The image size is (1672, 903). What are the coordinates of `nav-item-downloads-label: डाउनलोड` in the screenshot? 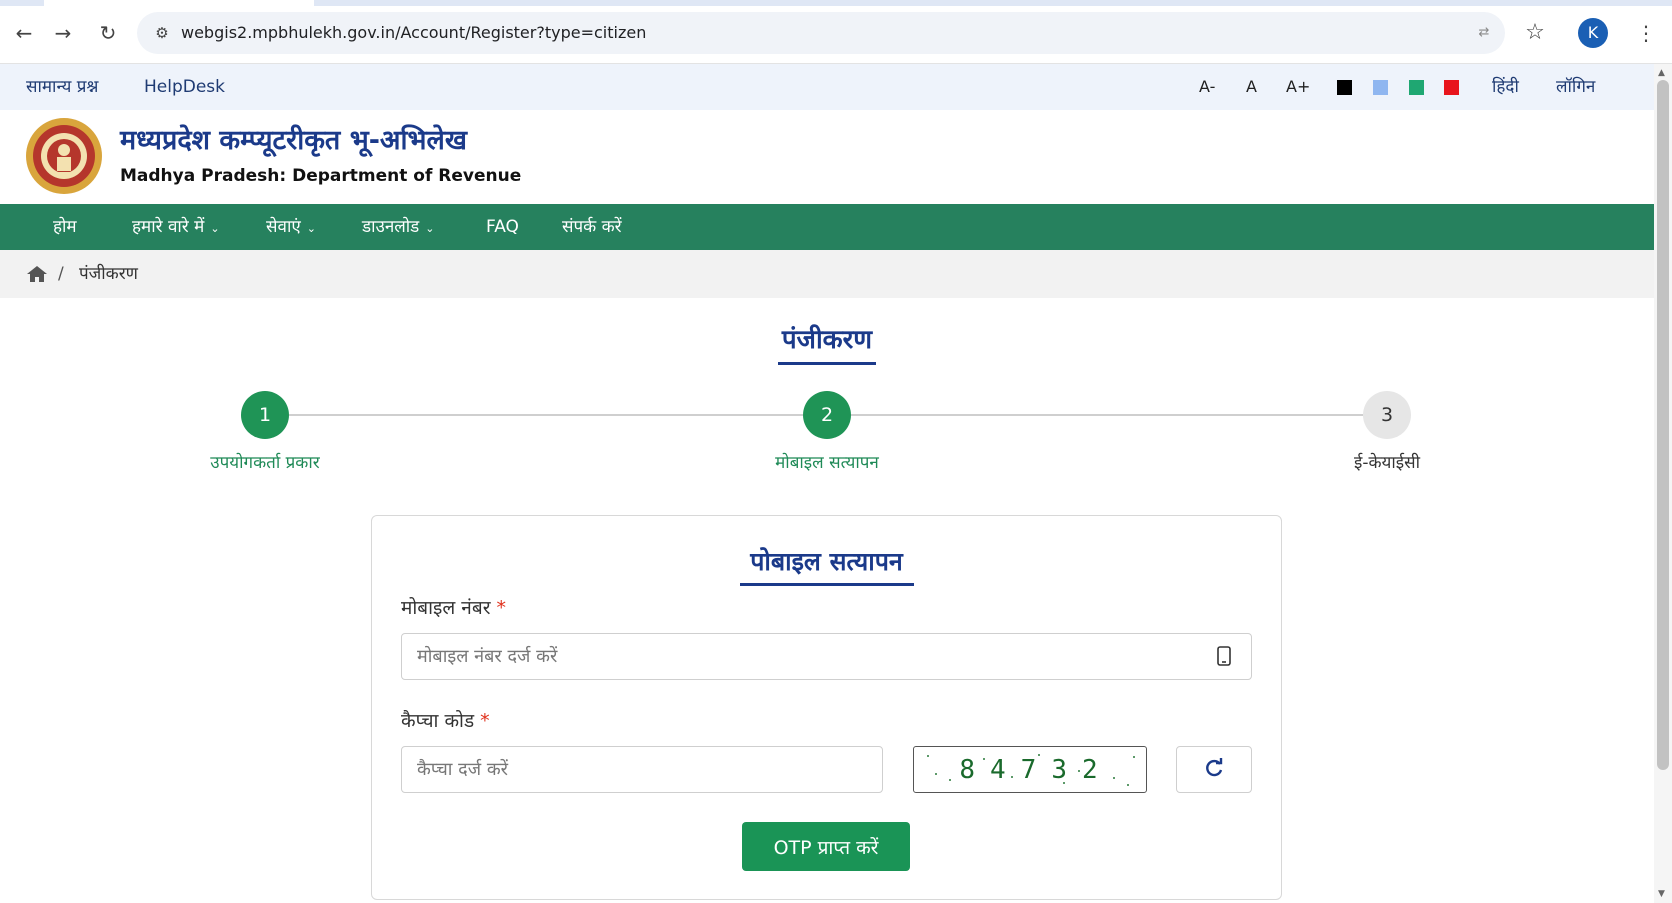 It's located at (391, 227).